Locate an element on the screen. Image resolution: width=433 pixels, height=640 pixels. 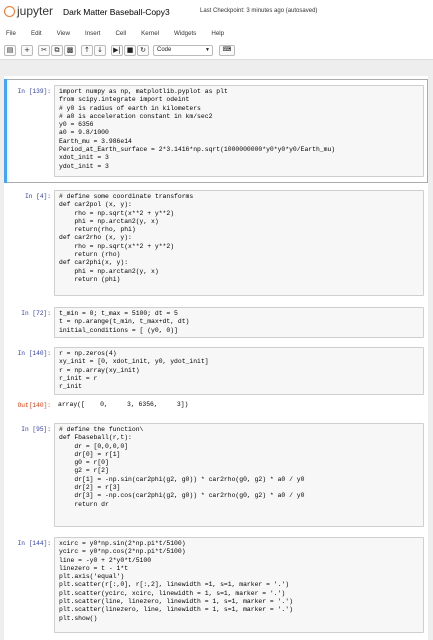
code-line: plt.axis('equal') is located at coordinates (92, 577).